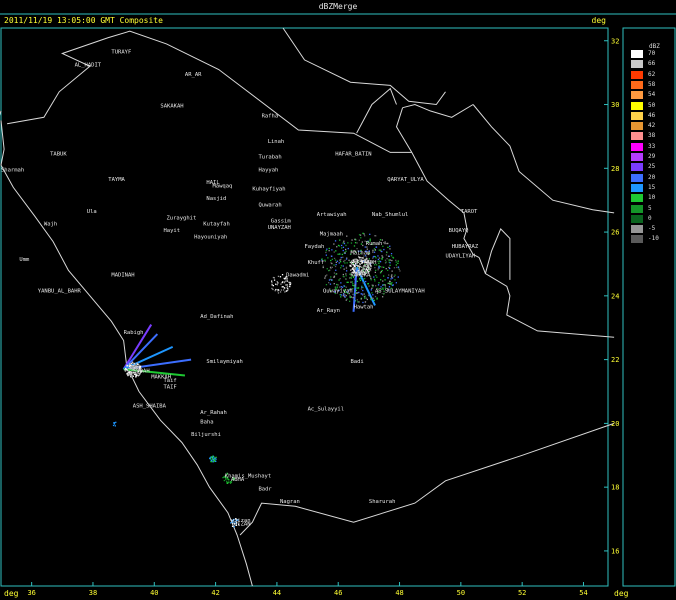 The image size is (676, 600). Describe the element at coordinates (650, 218) in the screenshot. I see `legend-value-label: 0` at that location.